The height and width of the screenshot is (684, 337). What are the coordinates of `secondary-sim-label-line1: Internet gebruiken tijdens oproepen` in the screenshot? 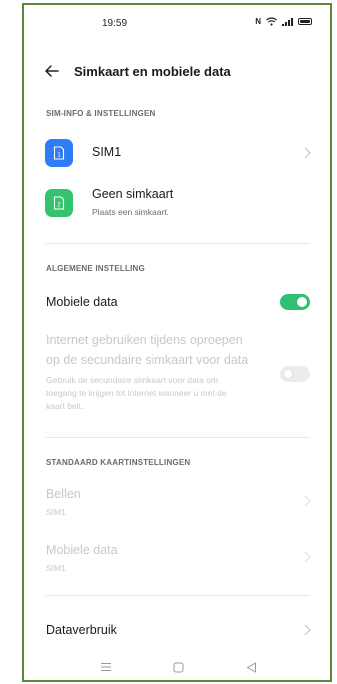 It's located at (144, 340).